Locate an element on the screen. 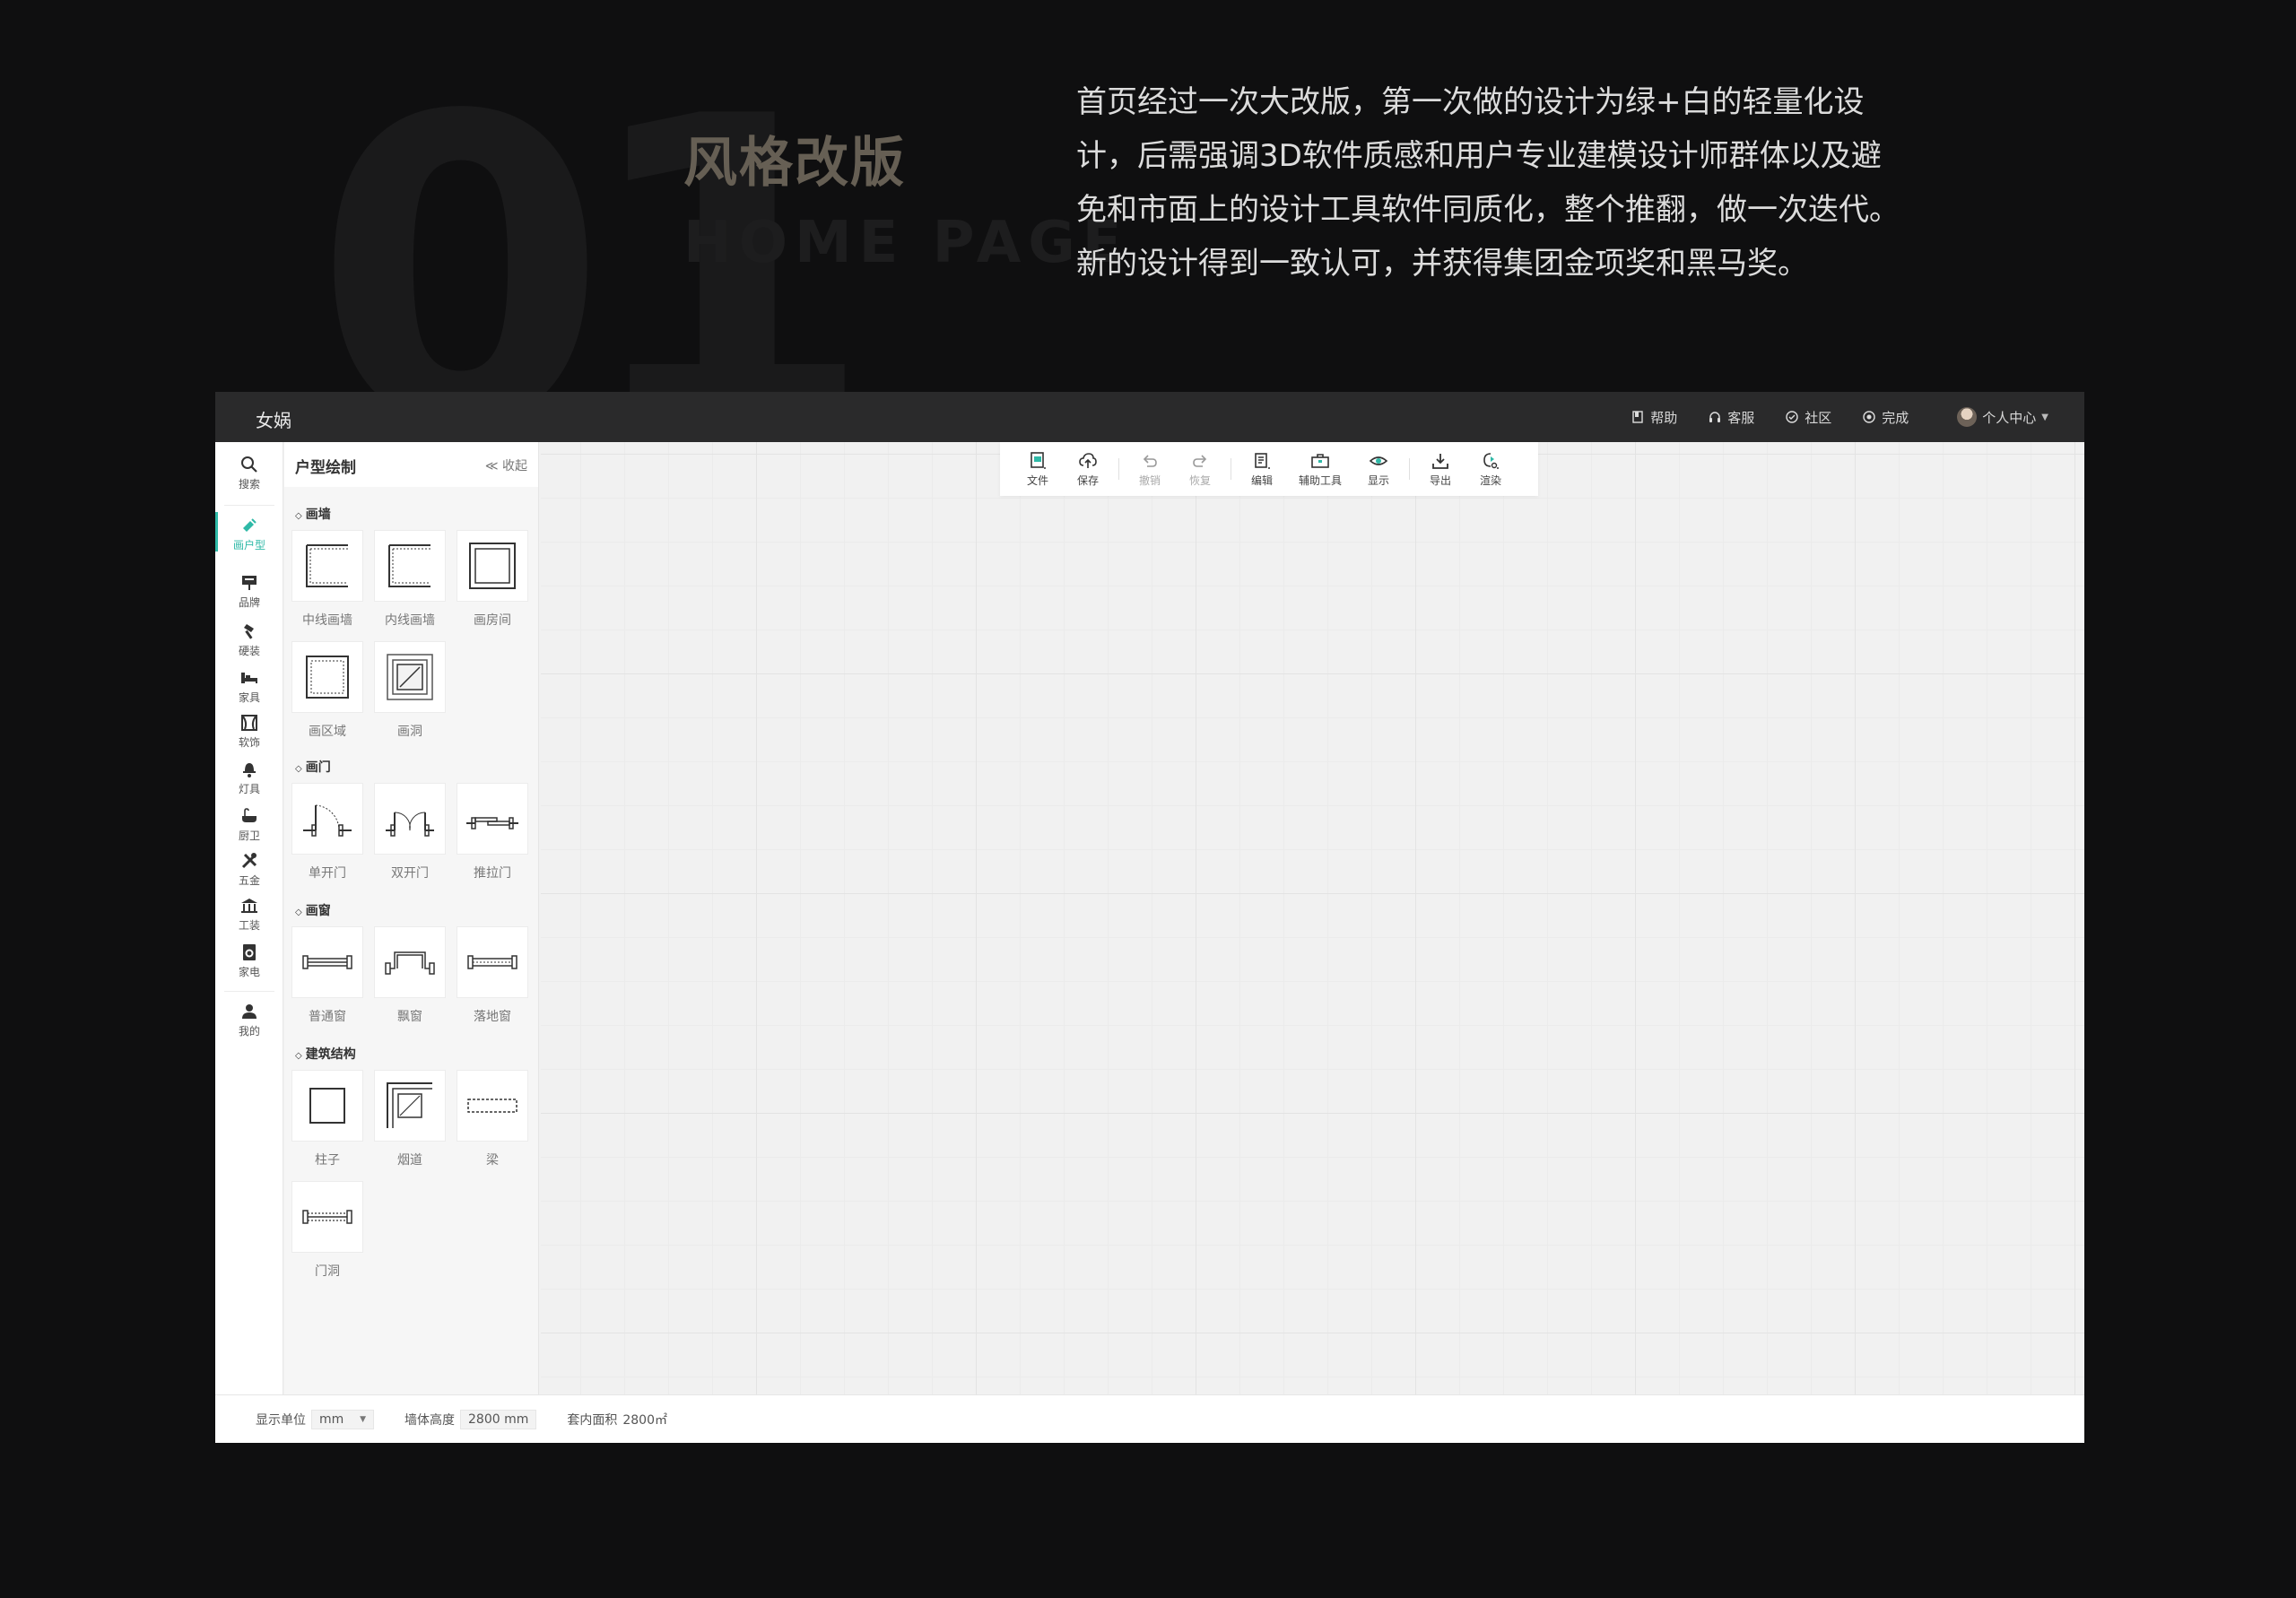 The width and height of the screenshot is (2296, 1598). rail-item-hardware: 五金 is located at coordinates (249, 869).